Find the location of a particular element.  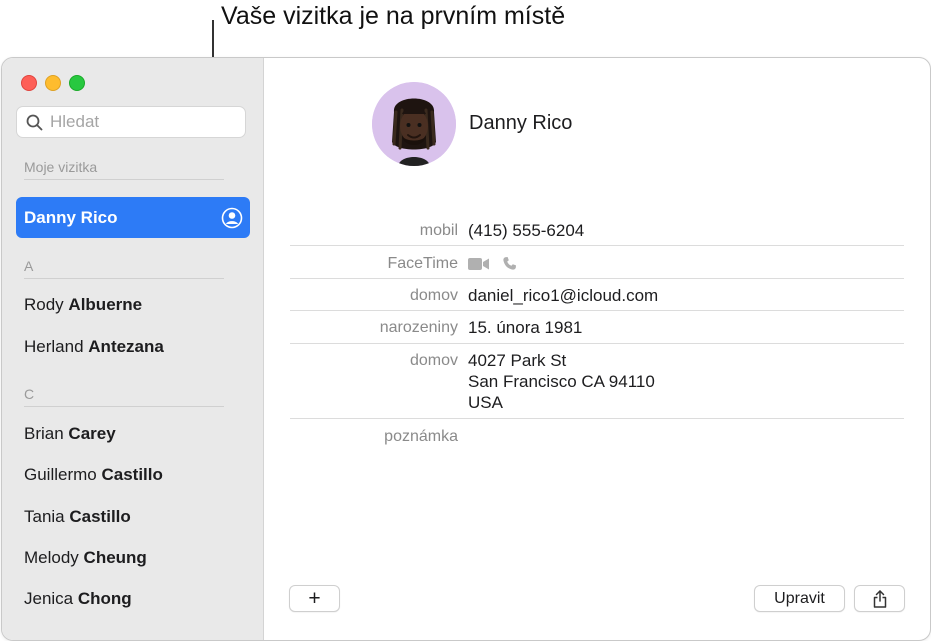

address-line: San Francisco CA 94110 is located at coordinates (561, 381).